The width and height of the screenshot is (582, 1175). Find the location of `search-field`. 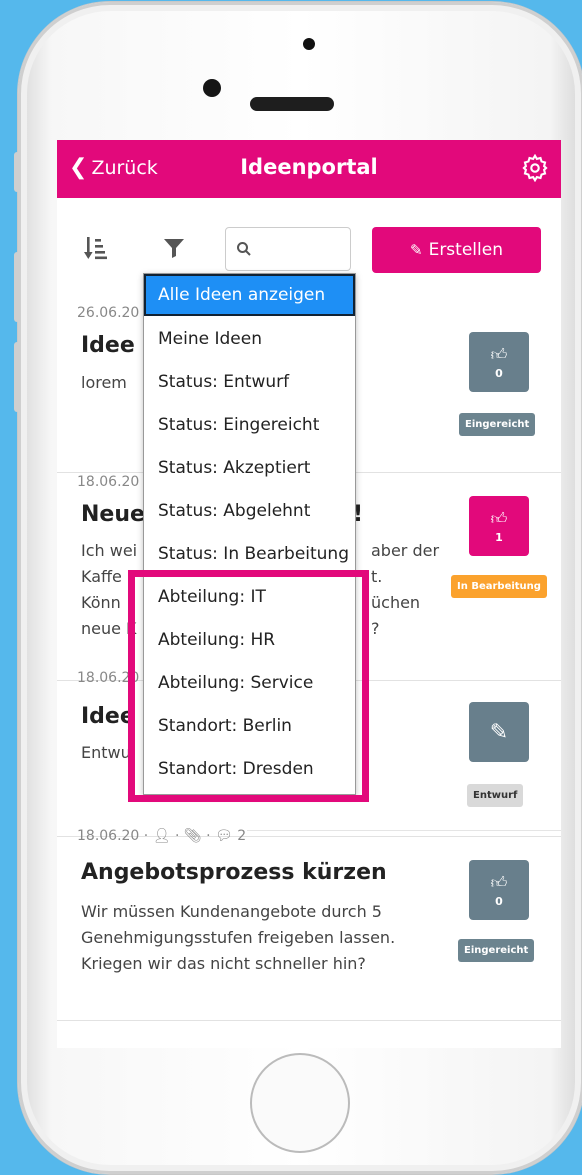

search-field is located at coordinates (288, 249).